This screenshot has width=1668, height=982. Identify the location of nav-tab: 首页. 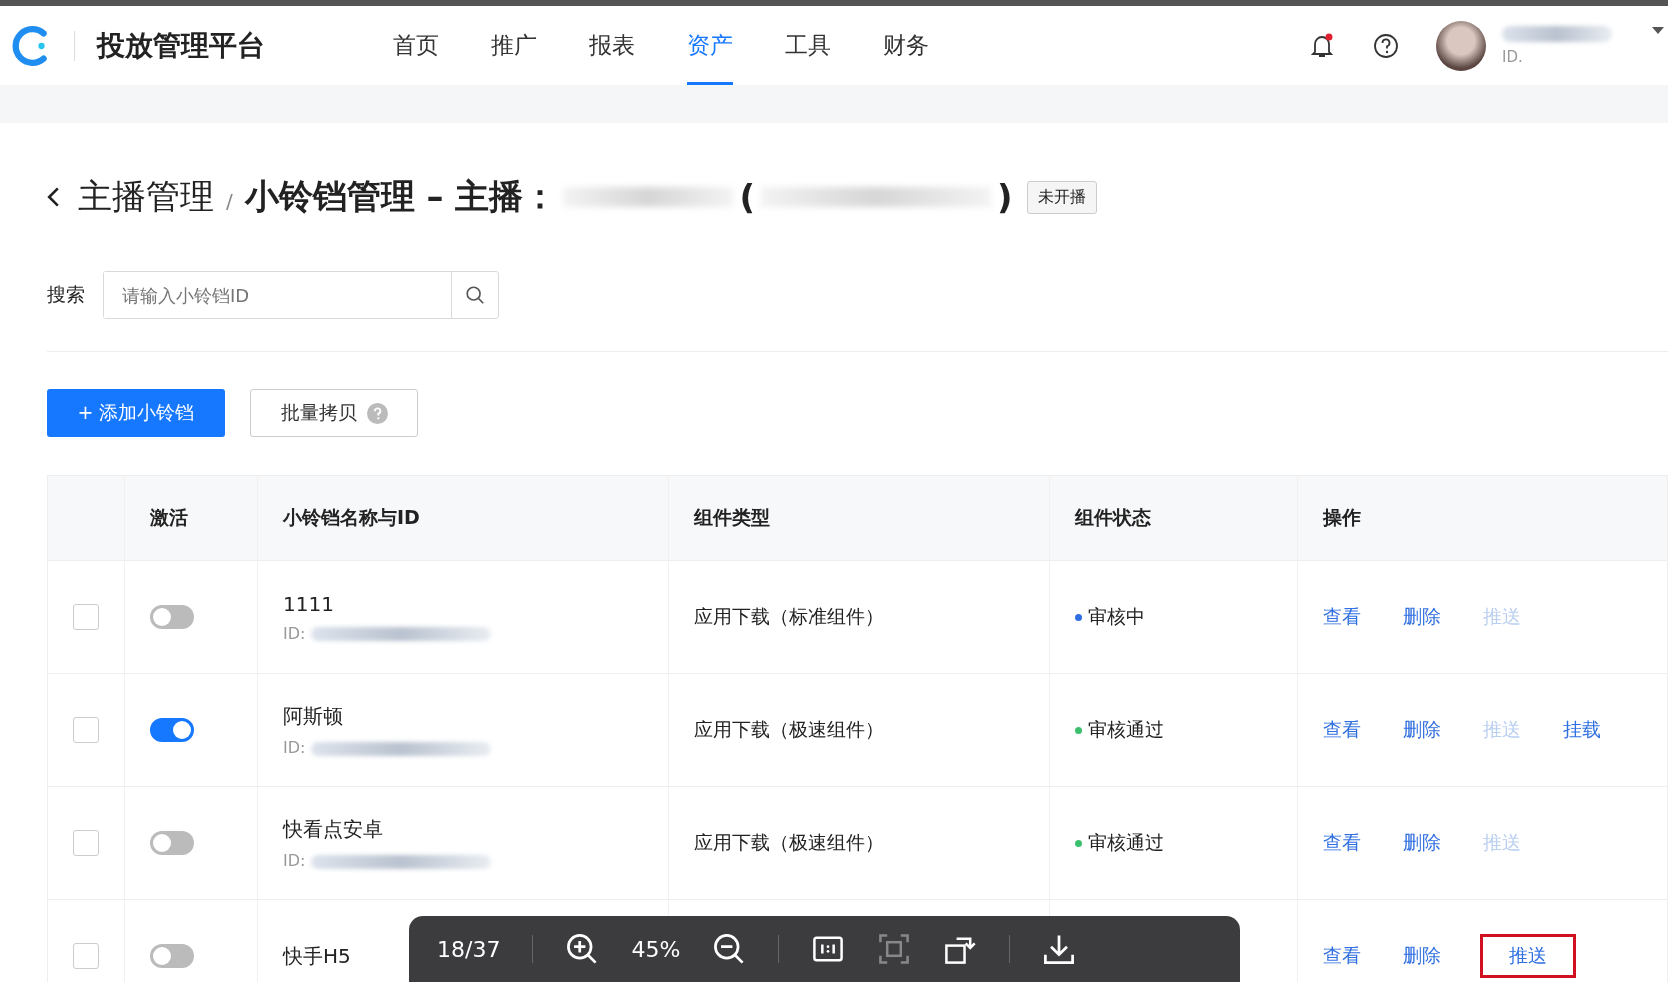
(416, 45).